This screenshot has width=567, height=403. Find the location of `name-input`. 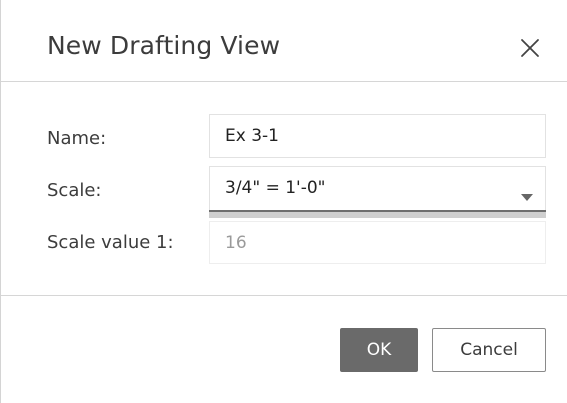

name-input is located at coordinates (377, 136).